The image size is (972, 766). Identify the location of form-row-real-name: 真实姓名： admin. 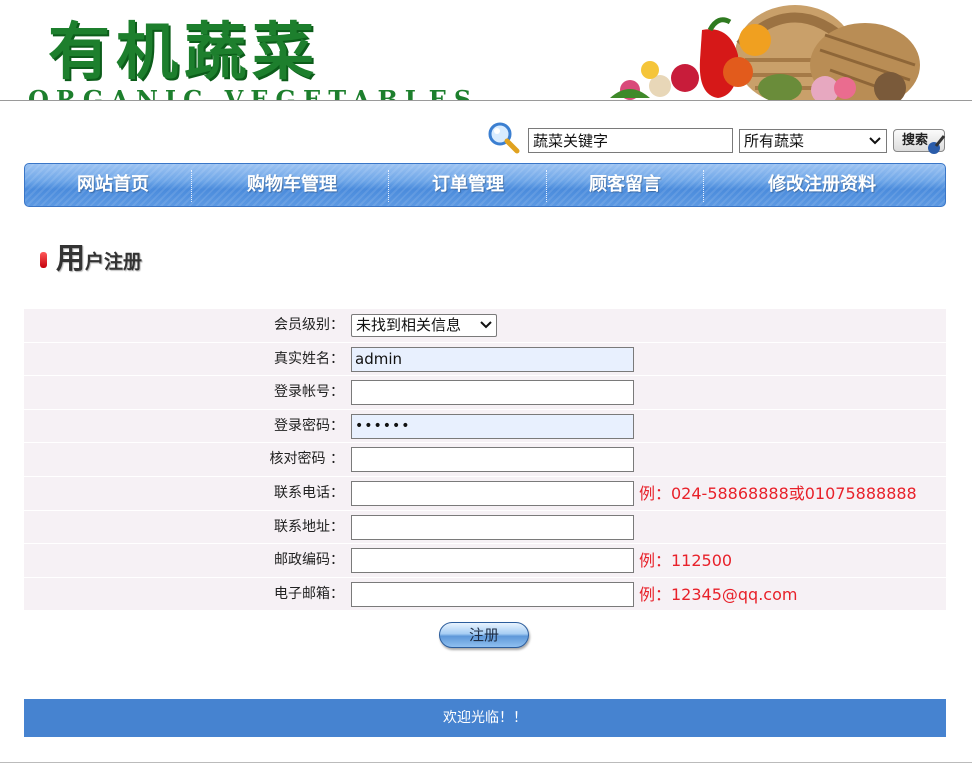
(485, 359).